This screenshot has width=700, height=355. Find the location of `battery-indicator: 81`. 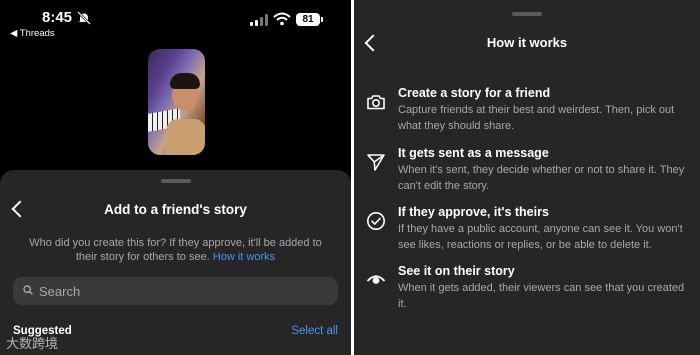

battery-indicator: 81 is located at coordinates (308, 19).